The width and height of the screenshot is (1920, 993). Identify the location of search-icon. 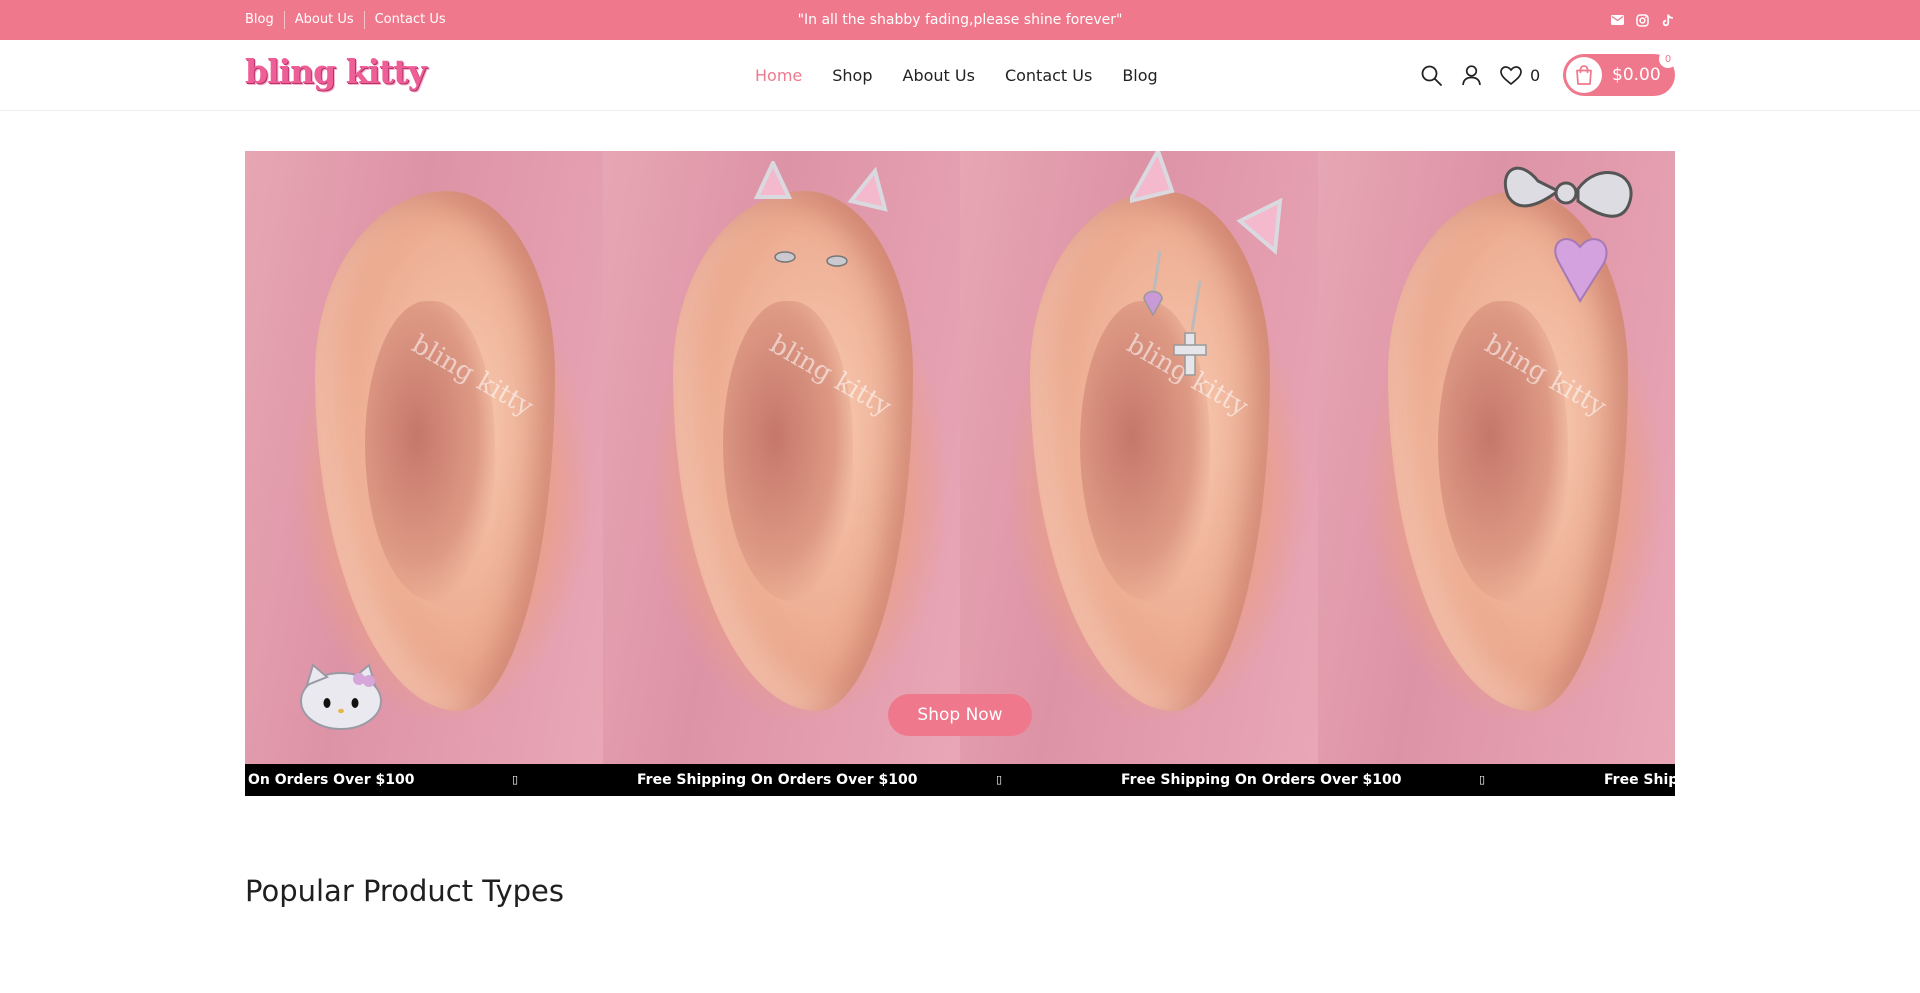
(1431, 76).